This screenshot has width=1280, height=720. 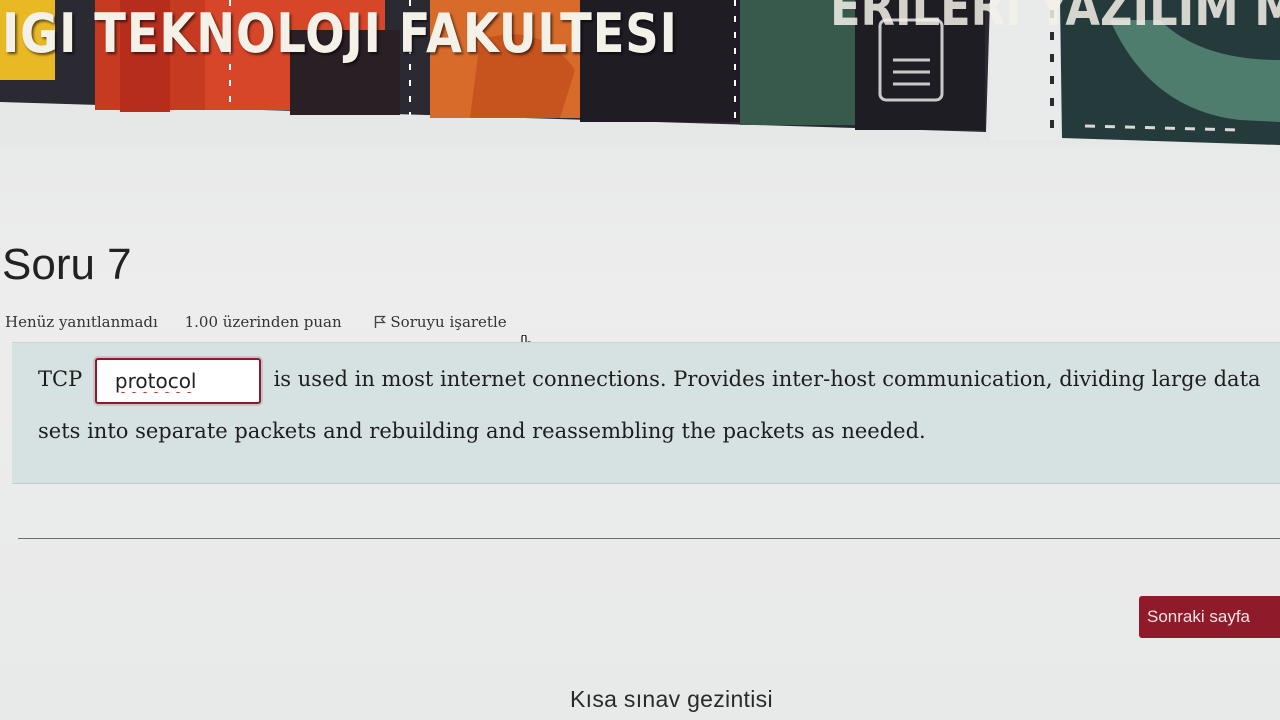 What do you see at coordinates (381, 321) in the screenshot?
I see `flag-icon` at bounding box center [381, 321].